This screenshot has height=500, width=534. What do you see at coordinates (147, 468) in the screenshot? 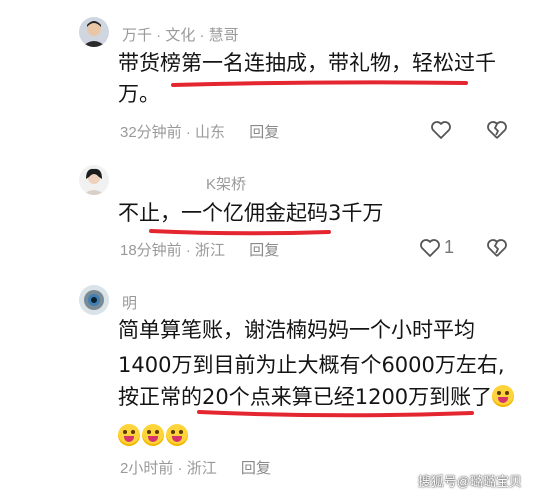
I see `timestamp: 2小时前` at bounding box center [147, 468].